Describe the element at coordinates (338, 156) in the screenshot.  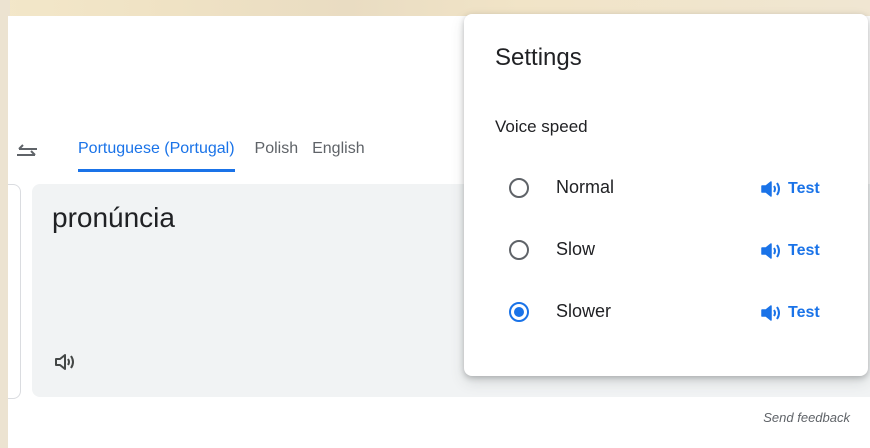
I see `tab-english: English` at that location.